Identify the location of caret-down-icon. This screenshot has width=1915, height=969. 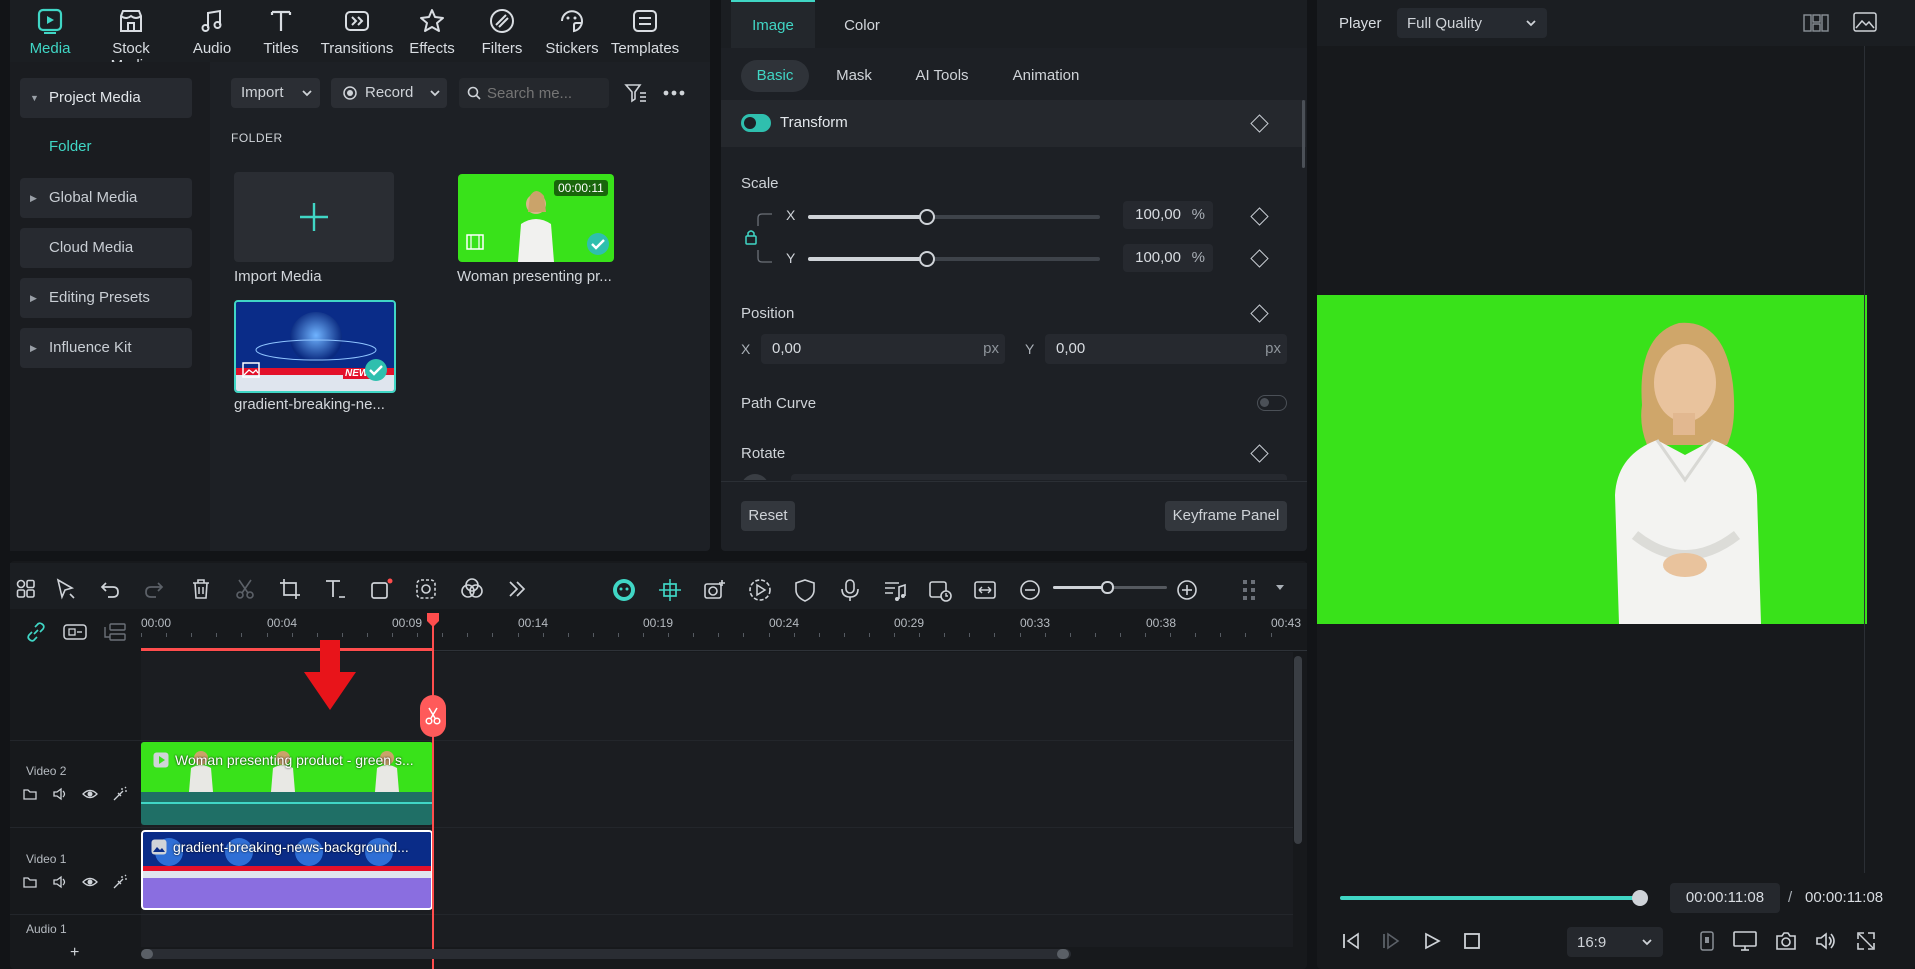
(1280, 588).